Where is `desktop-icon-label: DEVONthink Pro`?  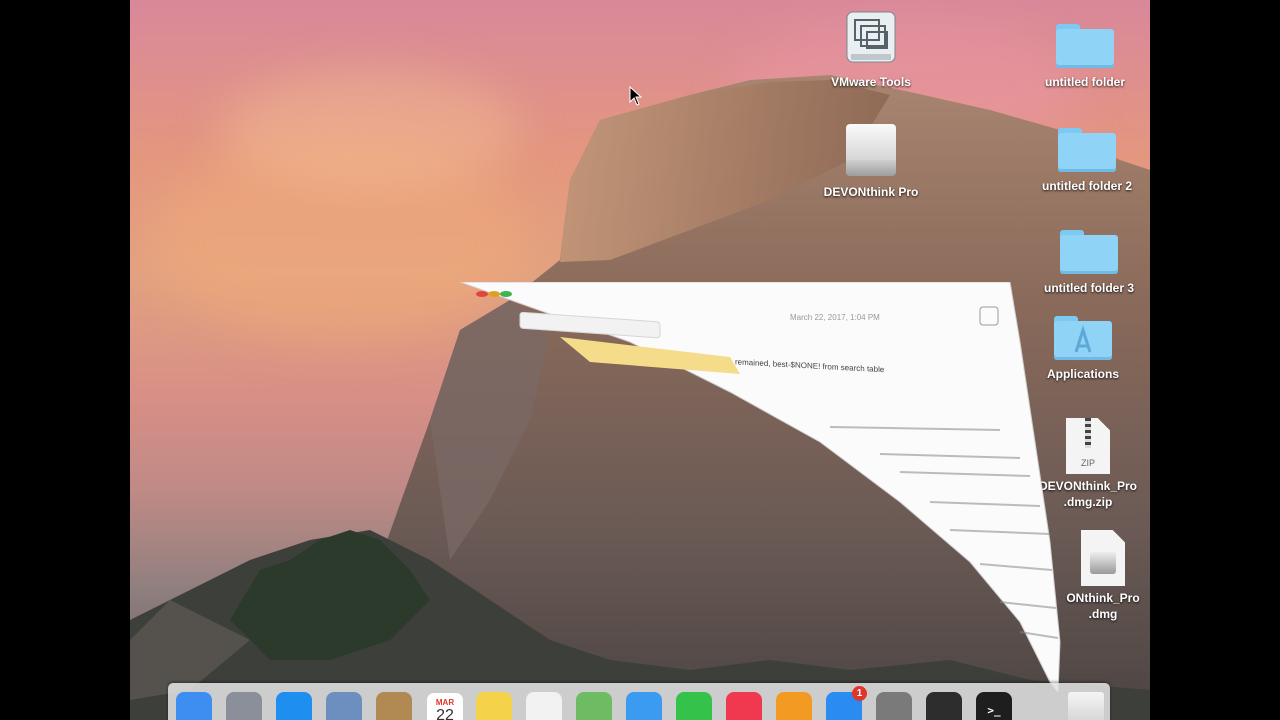
desktop-icon-label: DEVONthink Pro is located at coordinates (871, 192).